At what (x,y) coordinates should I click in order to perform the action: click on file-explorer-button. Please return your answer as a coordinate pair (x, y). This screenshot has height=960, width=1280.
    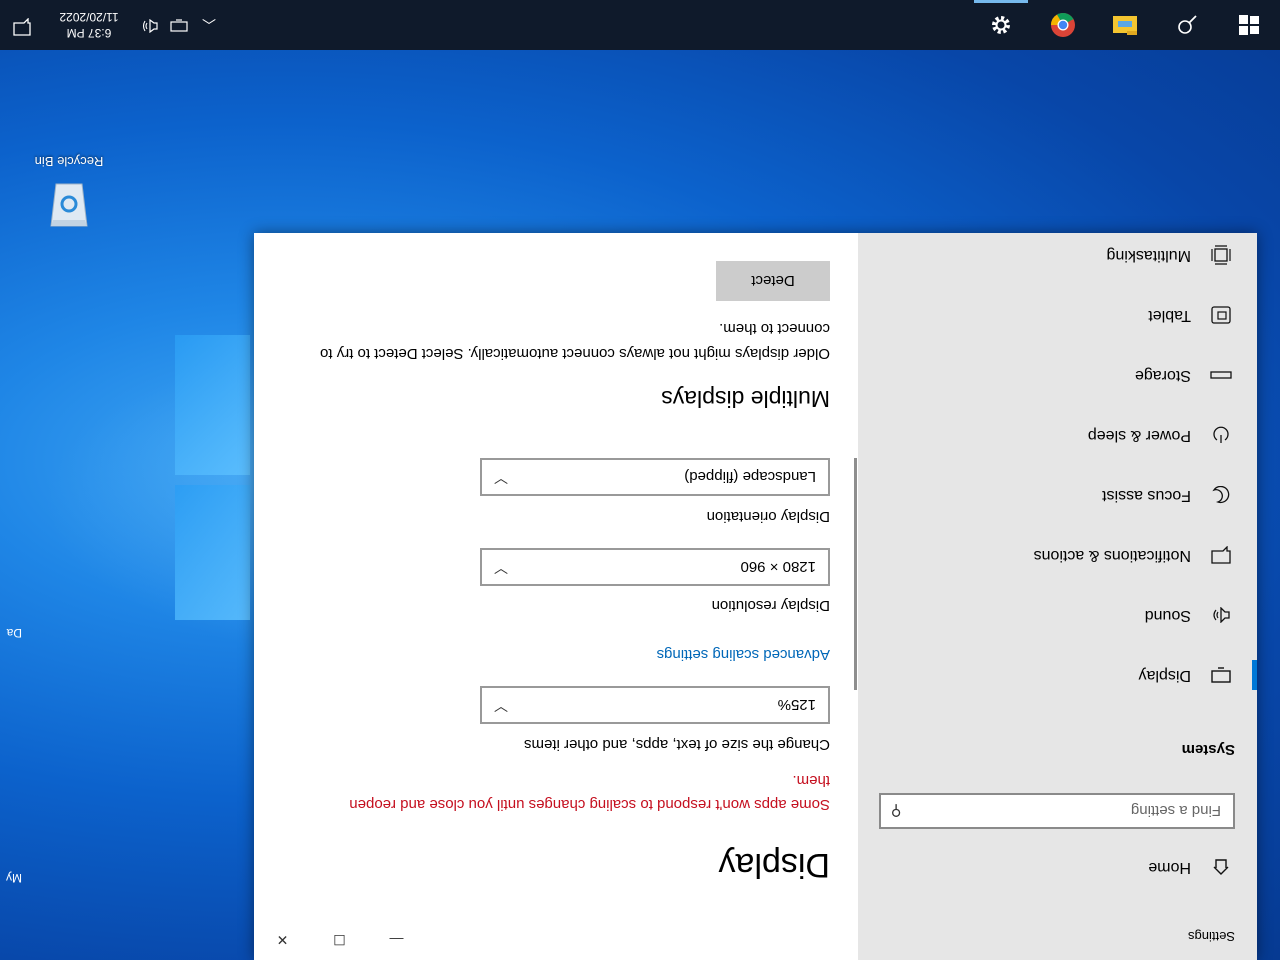
    Looking at the image, I should click on (1125, 25).